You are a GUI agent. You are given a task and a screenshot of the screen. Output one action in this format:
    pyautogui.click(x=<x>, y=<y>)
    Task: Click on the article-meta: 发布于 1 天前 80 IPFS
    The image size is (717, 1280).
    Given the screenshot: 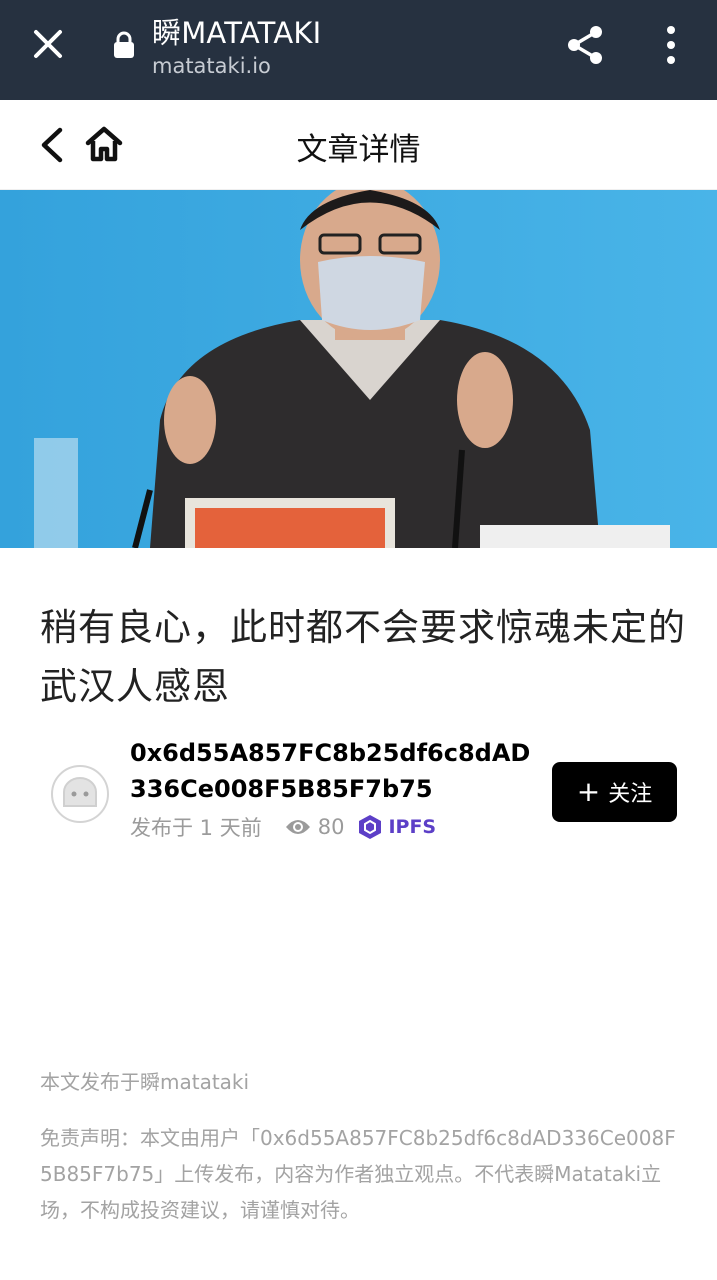 What is the action you would take?
    pyautogui.click(x=283, y=827)
    